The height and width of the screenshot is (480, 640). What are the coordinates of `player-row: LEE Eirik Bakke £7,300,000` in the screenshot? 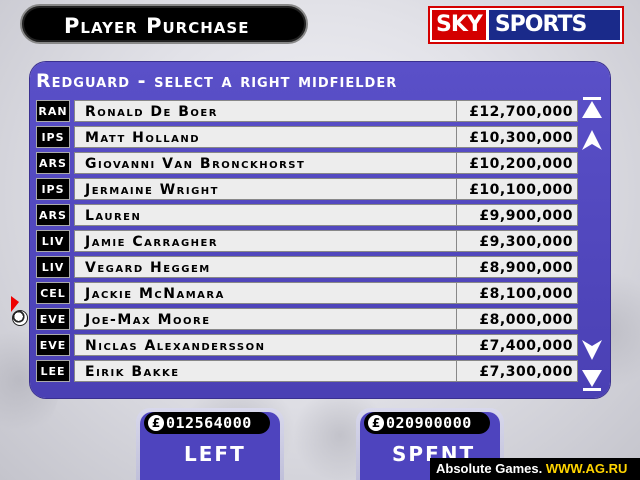 It's located at (307, 371).